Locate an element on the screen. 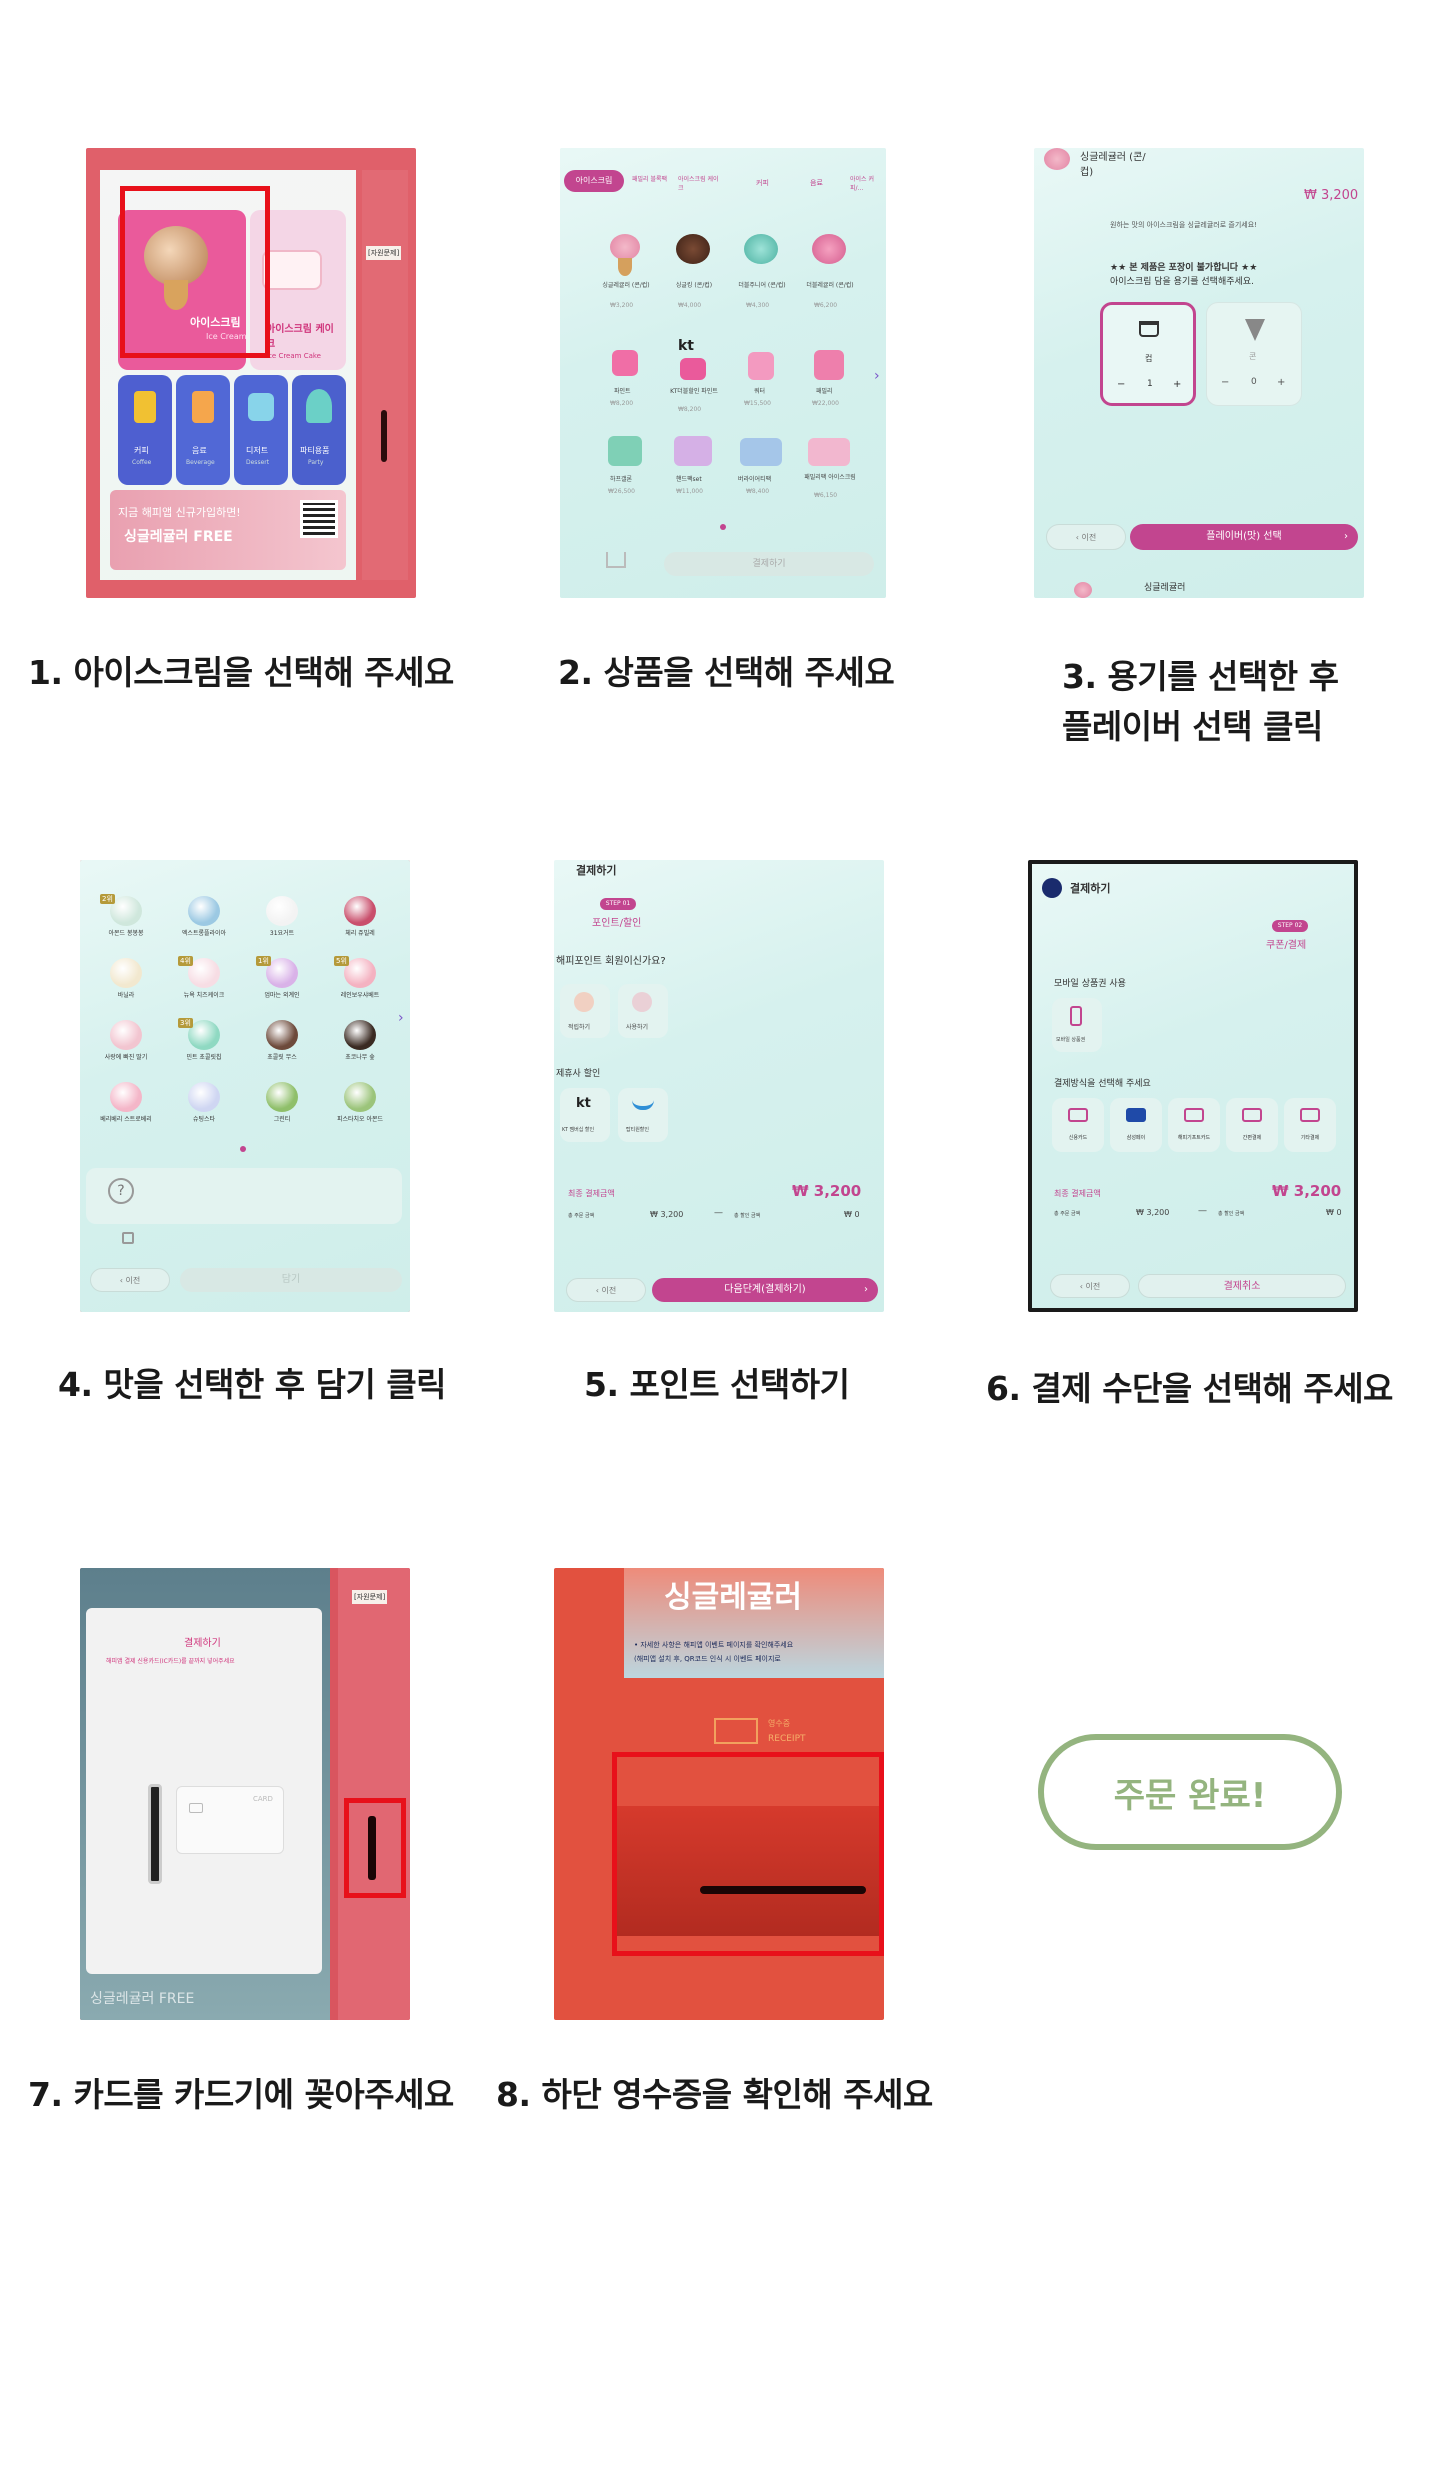  product-card-family-pack: 패밀리팩 아이스크림 ₩6,150 is located at coordinates (830, 465).